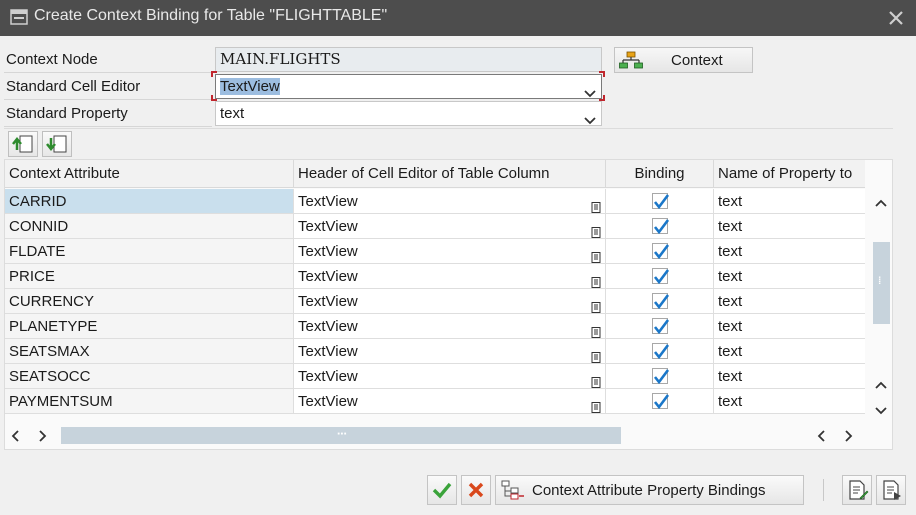 This screenshot has height=515, width=916. Describe the element at coordinates (149, 174) in the screenshot. I see `column-header-attribute: Context Attribute` at that location.